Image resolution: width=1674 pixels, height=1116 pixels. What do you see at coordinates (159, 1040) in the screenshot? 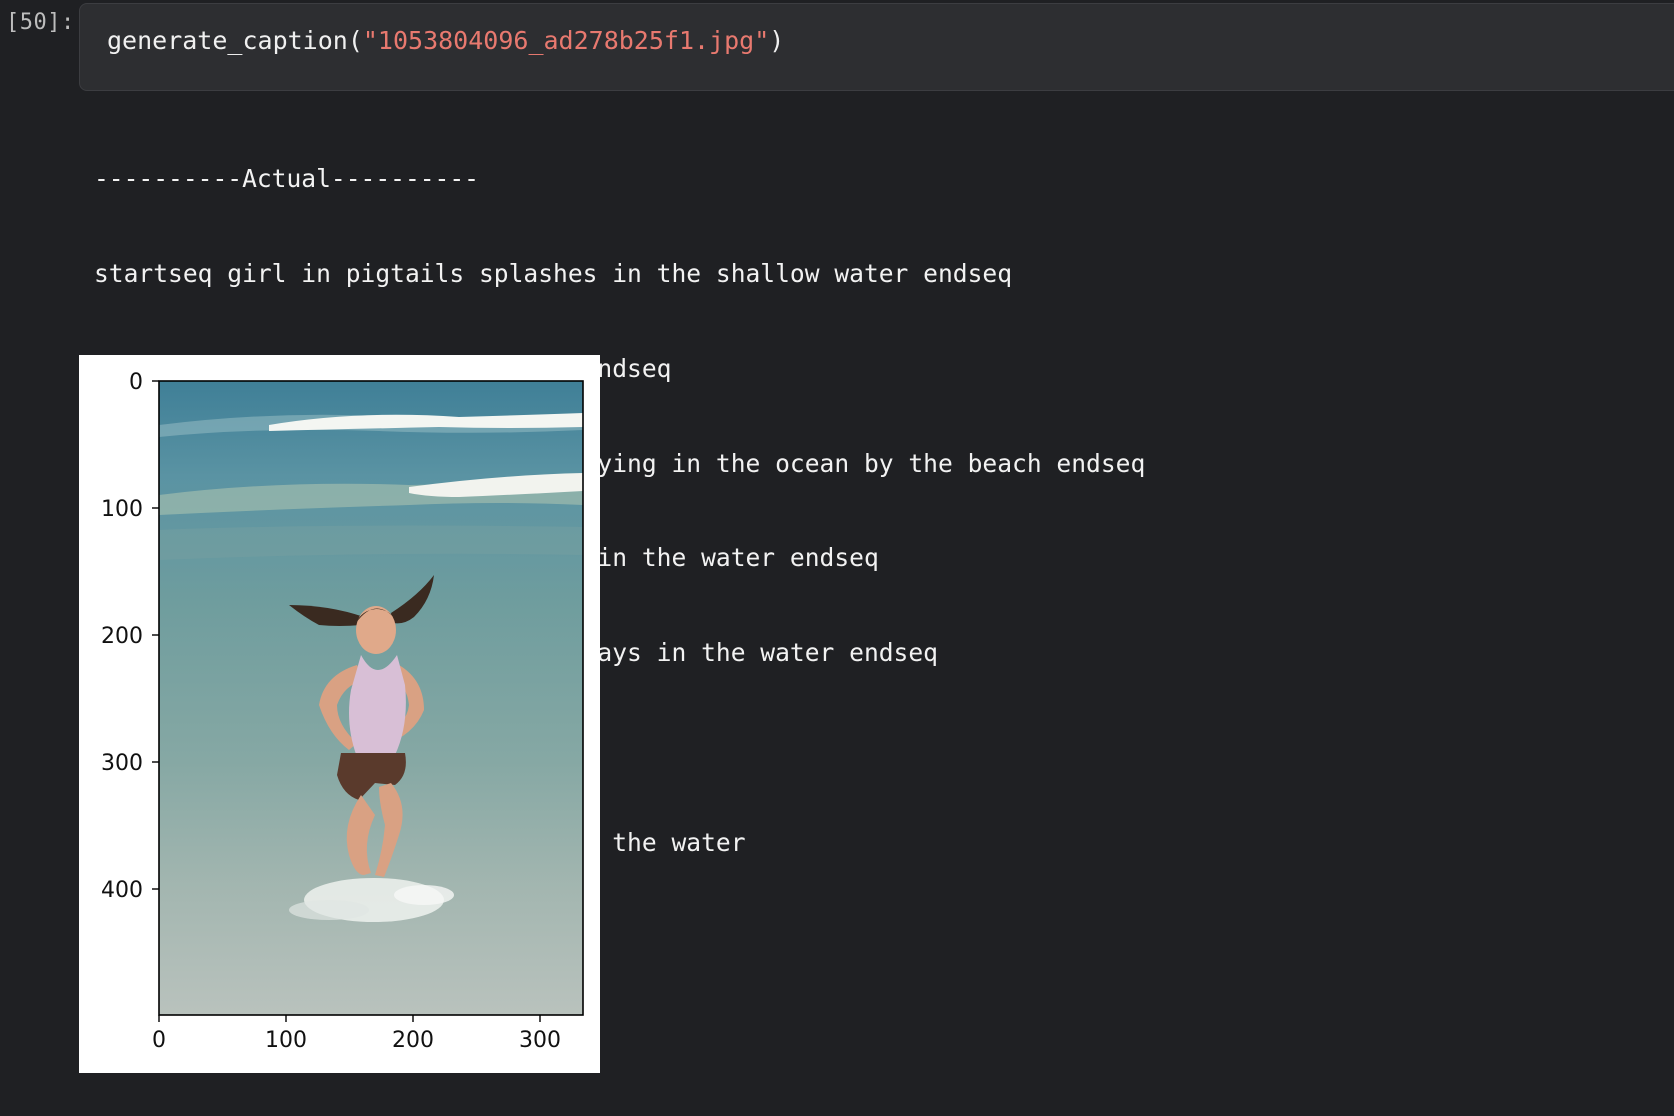
I see `x-tick-label-0: 0` at bounding box center [159, 1040].